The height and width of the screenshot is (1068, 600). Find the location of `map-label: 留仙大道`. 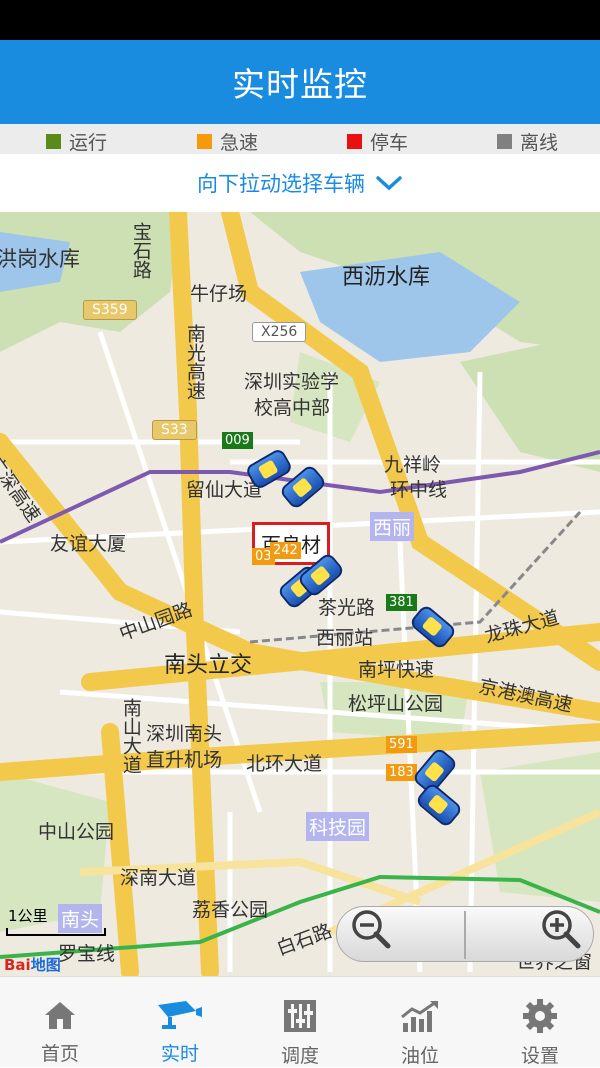

map-label: 留仙大道 is located at coordinates (224, 490).